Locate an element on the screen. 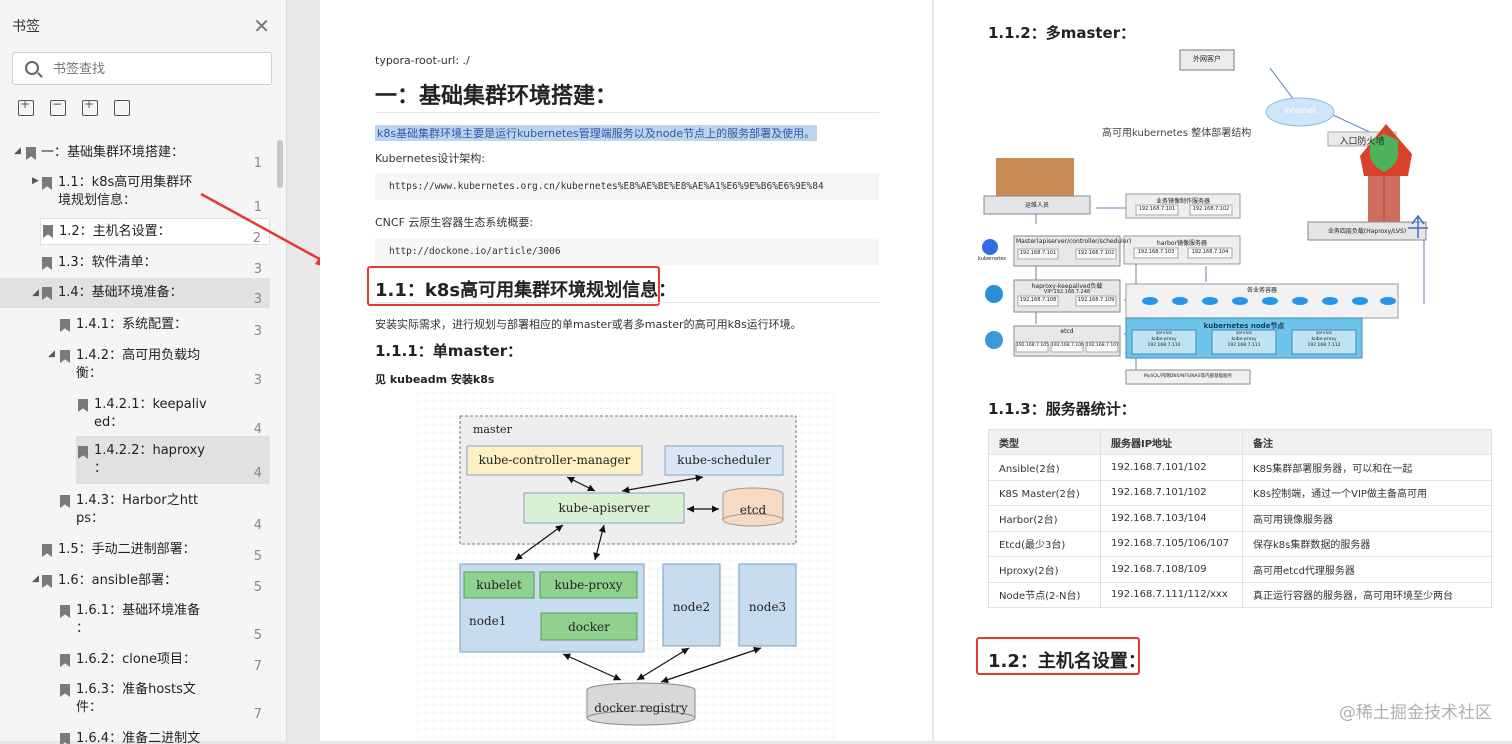  table-cell: Harbor(2台) is located at coordinates (1044, 518).